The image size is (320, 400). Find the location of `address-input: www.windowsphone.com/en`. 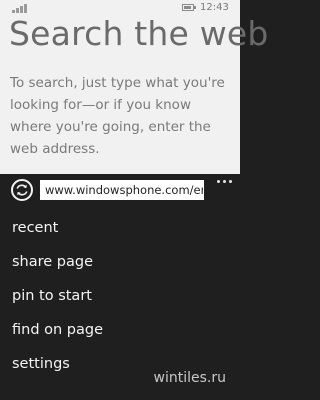

address-input: www.windowsphone.com/en is located at coordinates (122, 190).